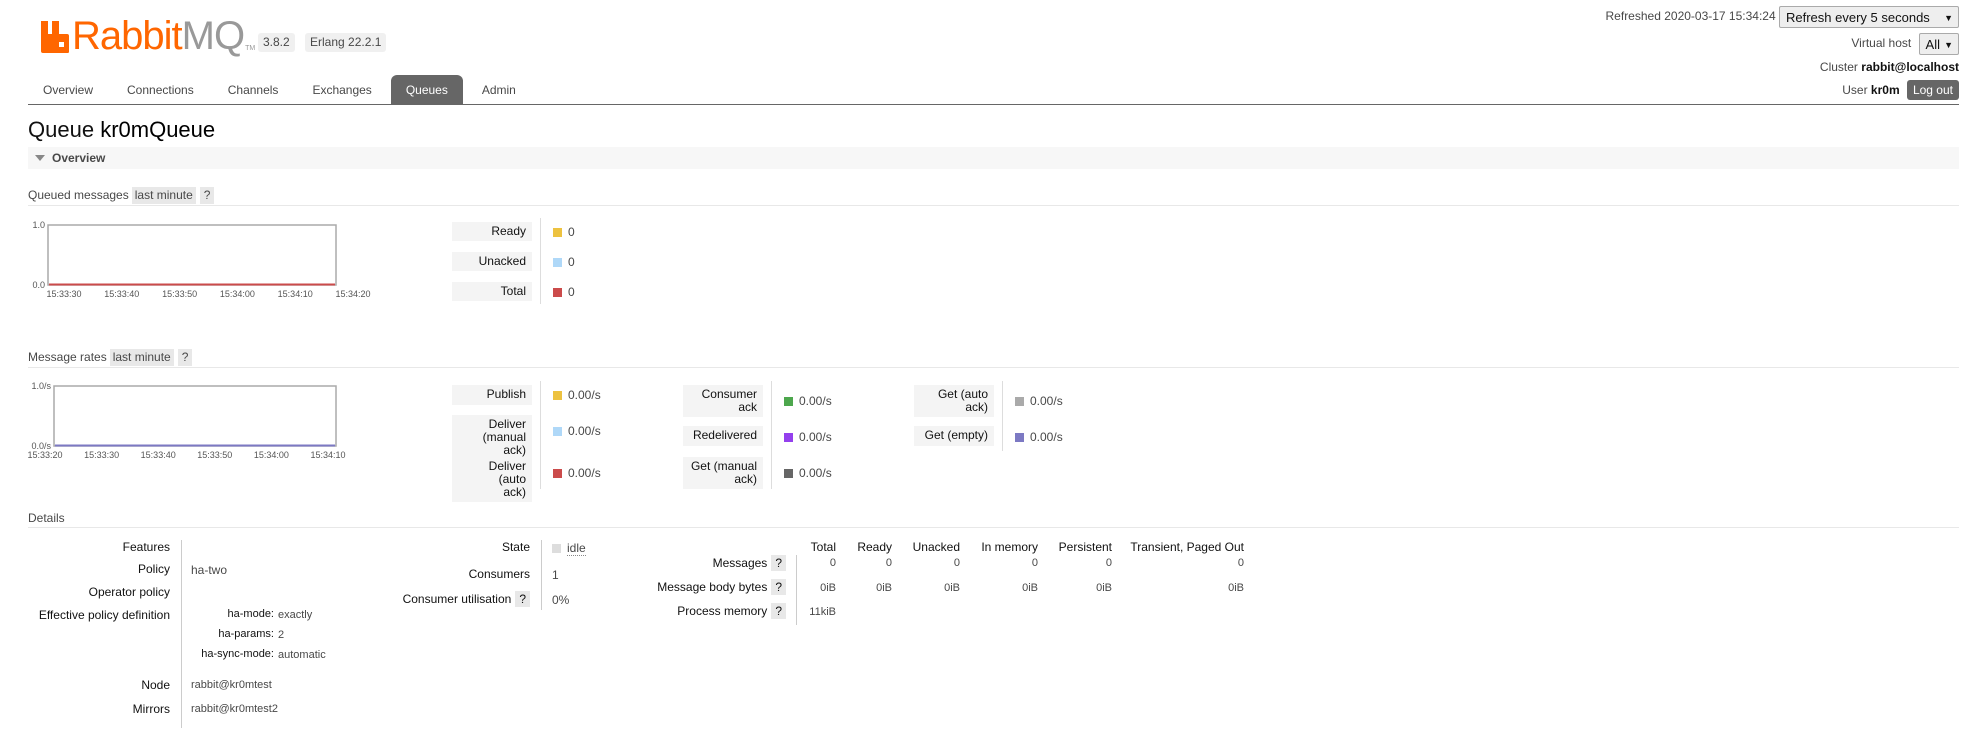 The height and width of the screenshot is (735, 1967). What do you see at coordinates (121, 130) in the screenshot?
I see `page-title: Queue kr0mQueue` at bounding box center [121, 130].